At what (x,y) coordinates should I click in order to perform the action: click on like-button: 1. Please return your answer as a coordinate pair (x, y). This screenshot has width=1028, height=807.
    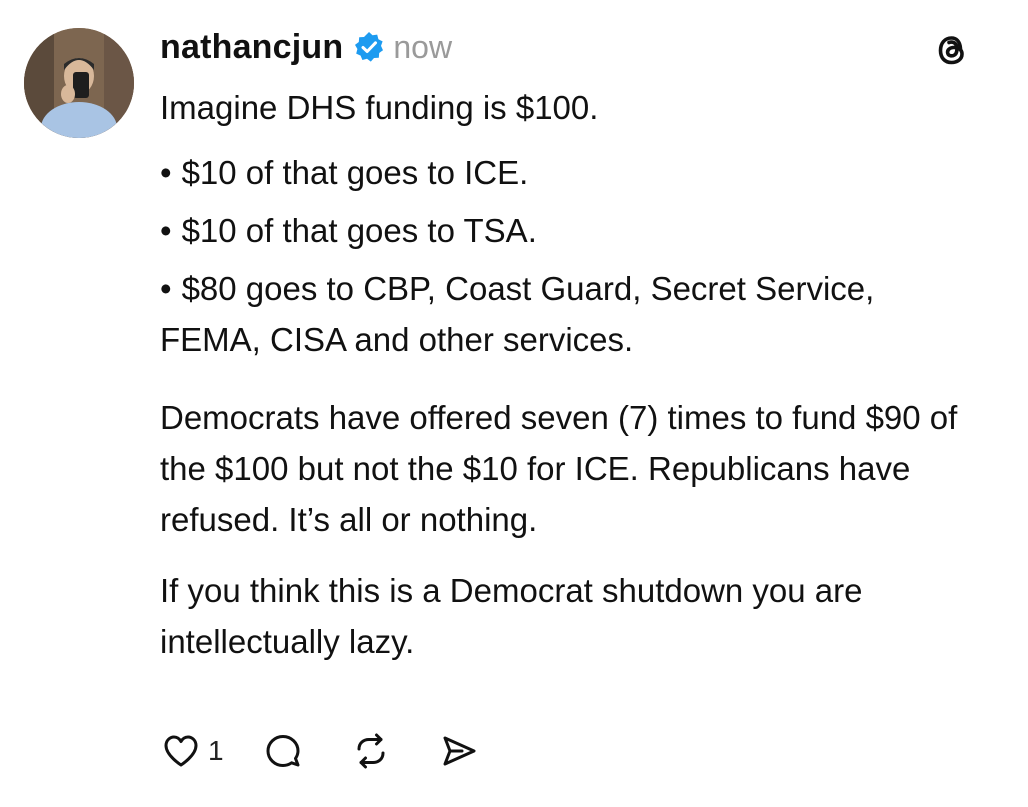
    Looking at the image, I should click on (192, 751).